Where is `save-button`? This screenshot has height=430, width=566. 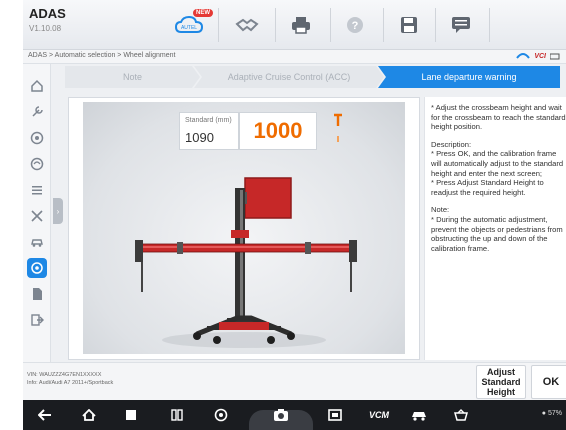
save-button is located at coordinates (409, 25).